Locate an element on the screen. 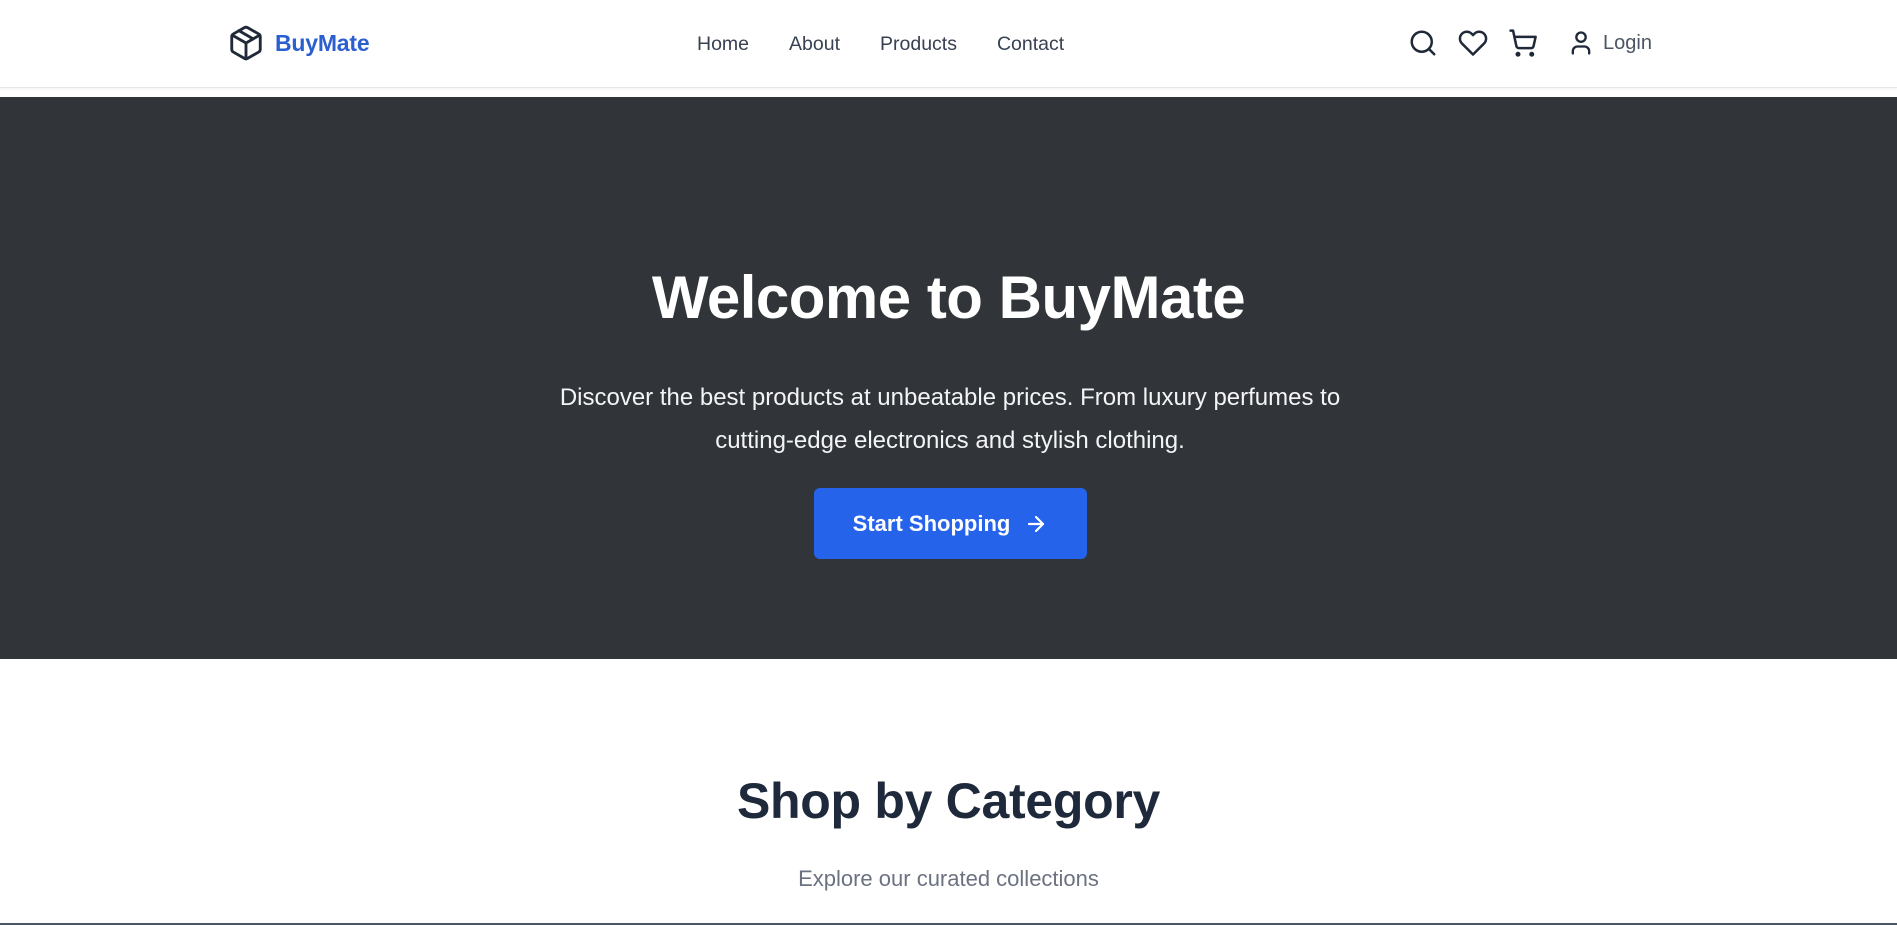 The width and height of the screenshot is (1897, 925). start-shopping-button: Start Shopping is located at coordinates (950, 523).